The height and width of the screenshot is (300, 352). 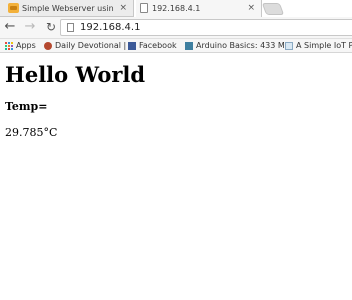 I want to click on bookmark-label: Arduino Basics: 433 M, so click(x=240, y=45).